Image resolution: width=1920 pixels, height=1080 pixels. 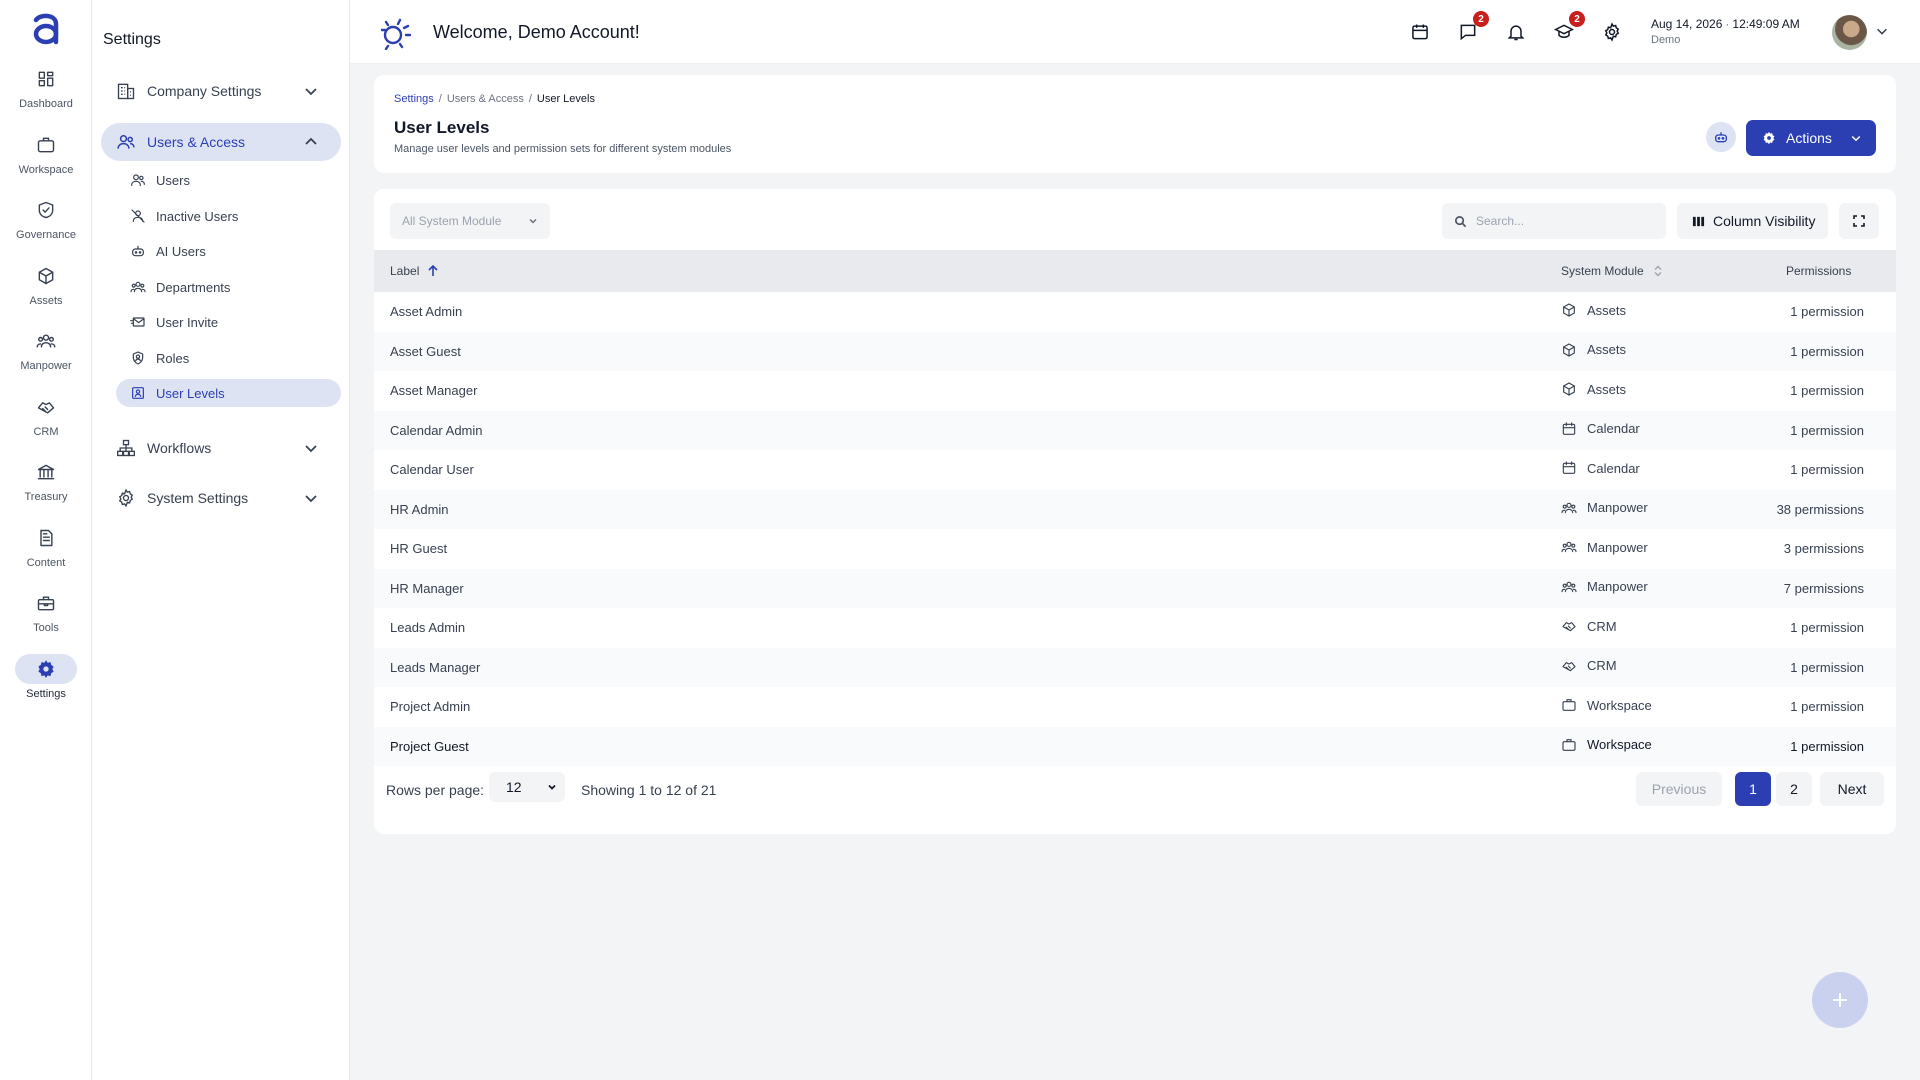 What do you see at coordinates (193, 287) in the screenshot?
I see `sidebar-item-label: Departments` at bounding box center [193, 287].